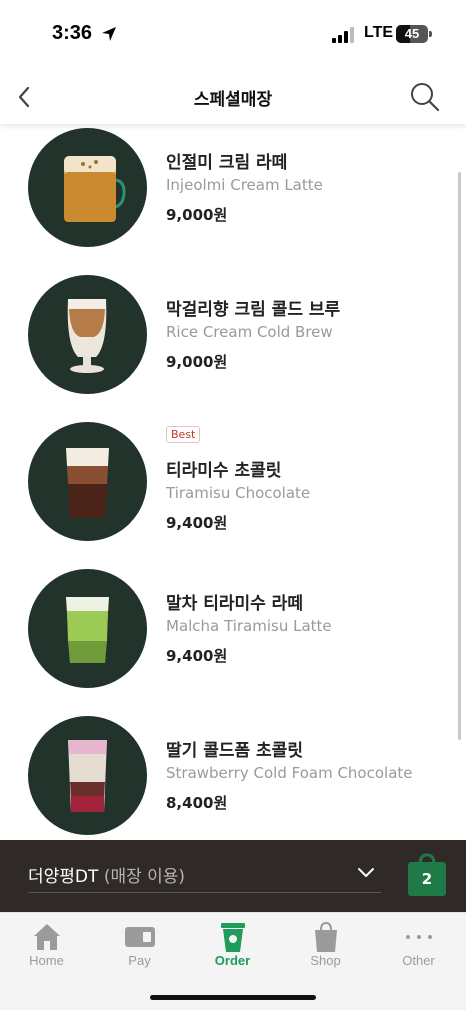  What do you see at coordinates (418, 960) in the screenshot?
I see `tab-label: Other` at bounding box center [418, 960].